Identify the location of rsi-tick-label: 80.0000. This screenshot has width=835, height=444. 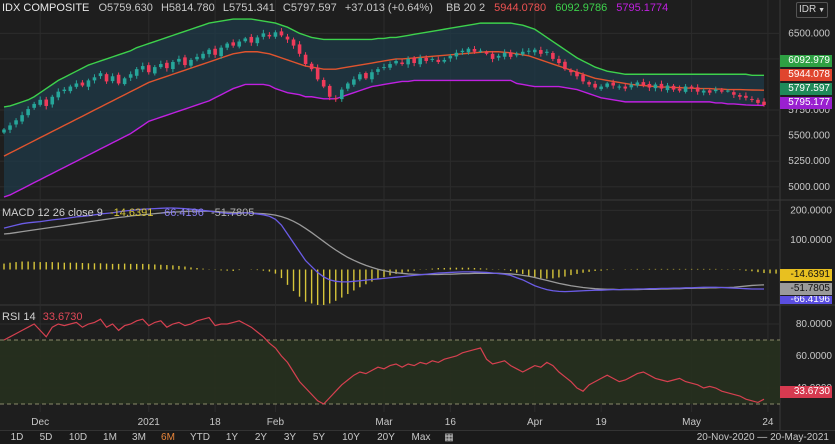
(814, 324).